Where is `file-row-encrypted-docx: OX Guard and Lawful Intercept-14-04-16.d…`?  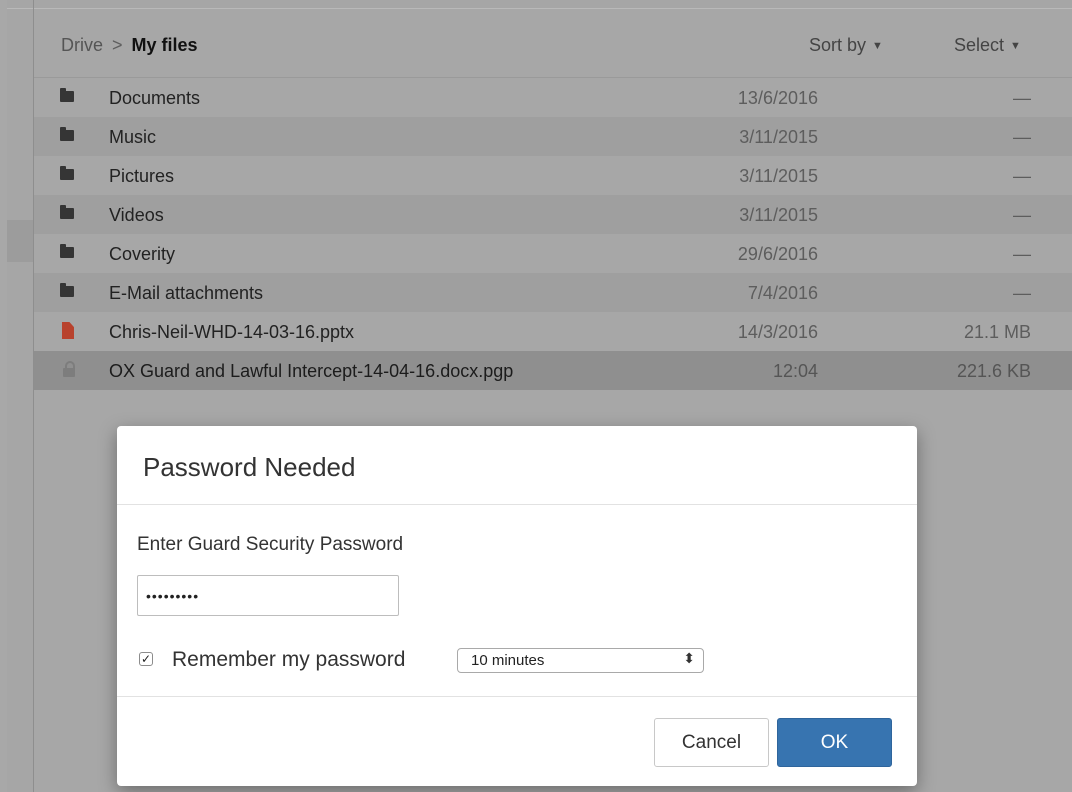
file-row-encrypted-docx: OX Guard and Lawful Intercept-14-04-16.d… is located at coordinates (553, 370).